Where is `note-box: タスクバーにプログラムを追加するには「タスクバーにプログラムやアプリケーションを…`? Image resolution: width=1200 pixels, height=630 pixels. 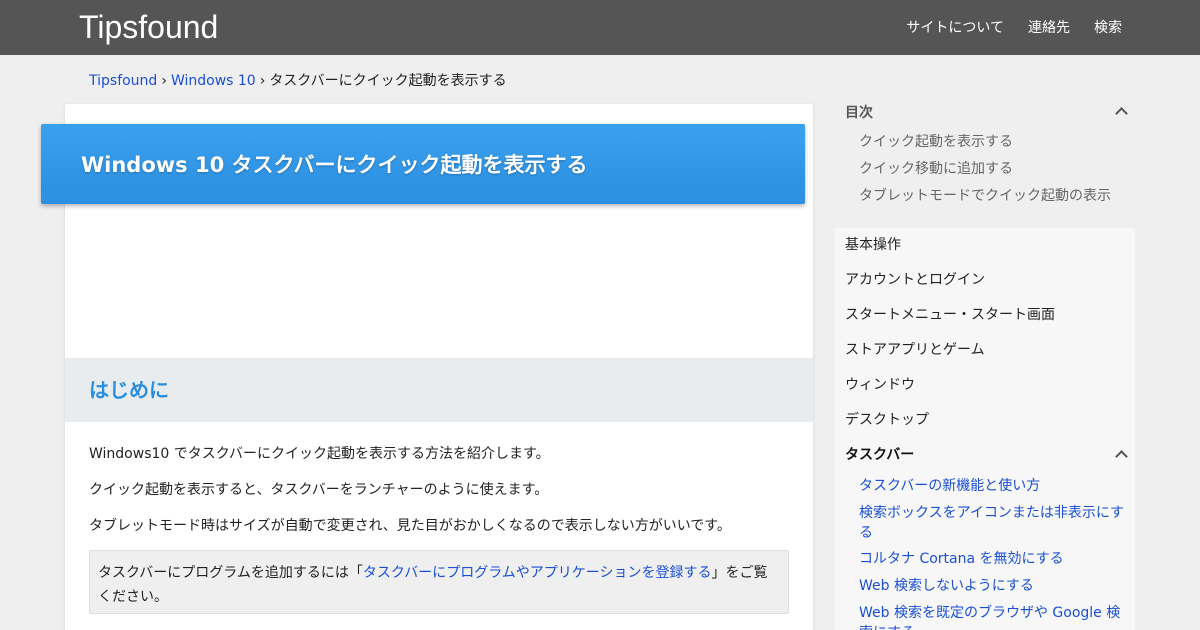
note-box: タスクバーにプログラムを追加するには「タスクバーにプログラムやアプリケーションを… is located at coordinates (439, 582).